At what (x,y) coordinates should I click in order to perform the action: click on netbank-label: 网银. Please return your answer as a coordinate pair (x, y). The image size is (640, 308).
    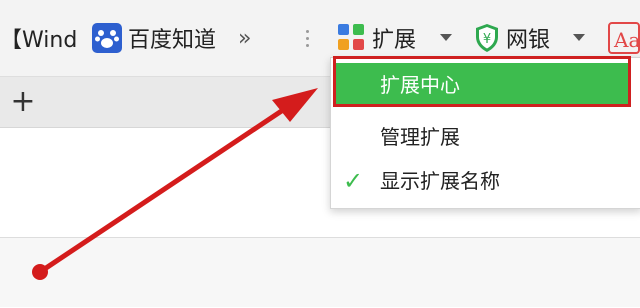
    Looking at the image, I should click on (528, 40).